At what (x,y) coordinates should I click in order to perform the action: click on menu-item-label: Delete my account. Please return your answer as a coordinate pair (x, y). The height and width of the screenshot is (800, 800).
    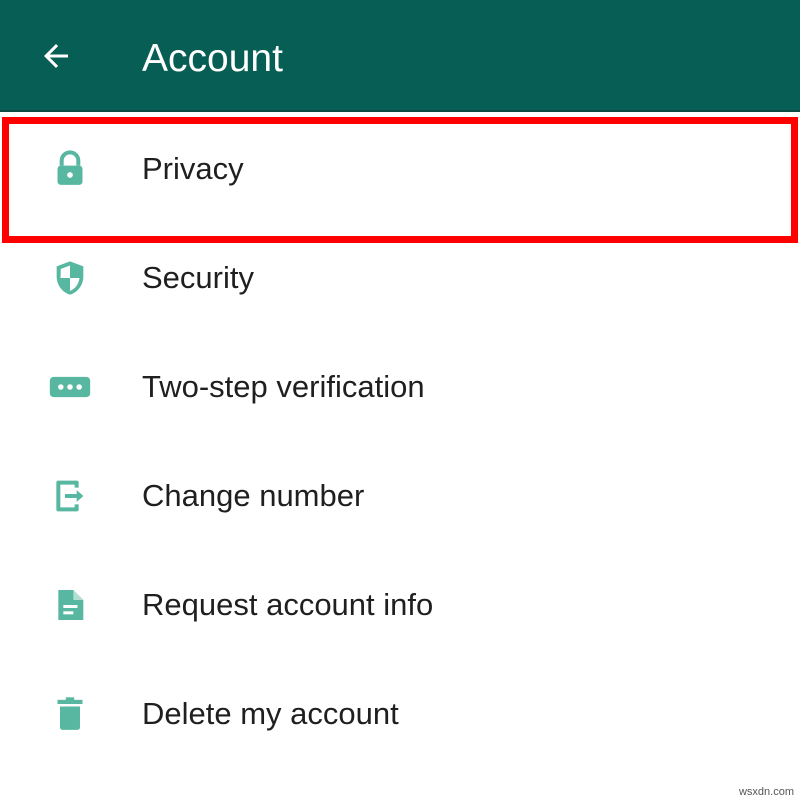
    Looking at the image, I should click on (270, 713).